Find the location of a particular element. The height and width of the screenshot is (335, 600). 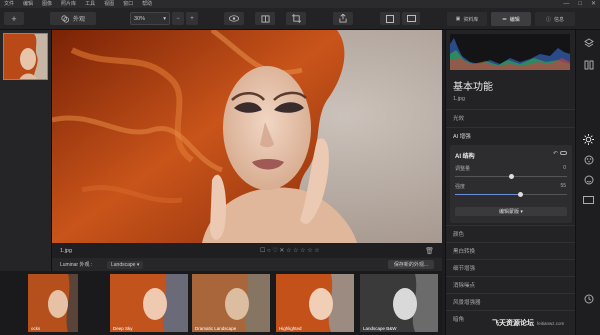

panel-title: 基本功能 is located at coordinates (473, 87).